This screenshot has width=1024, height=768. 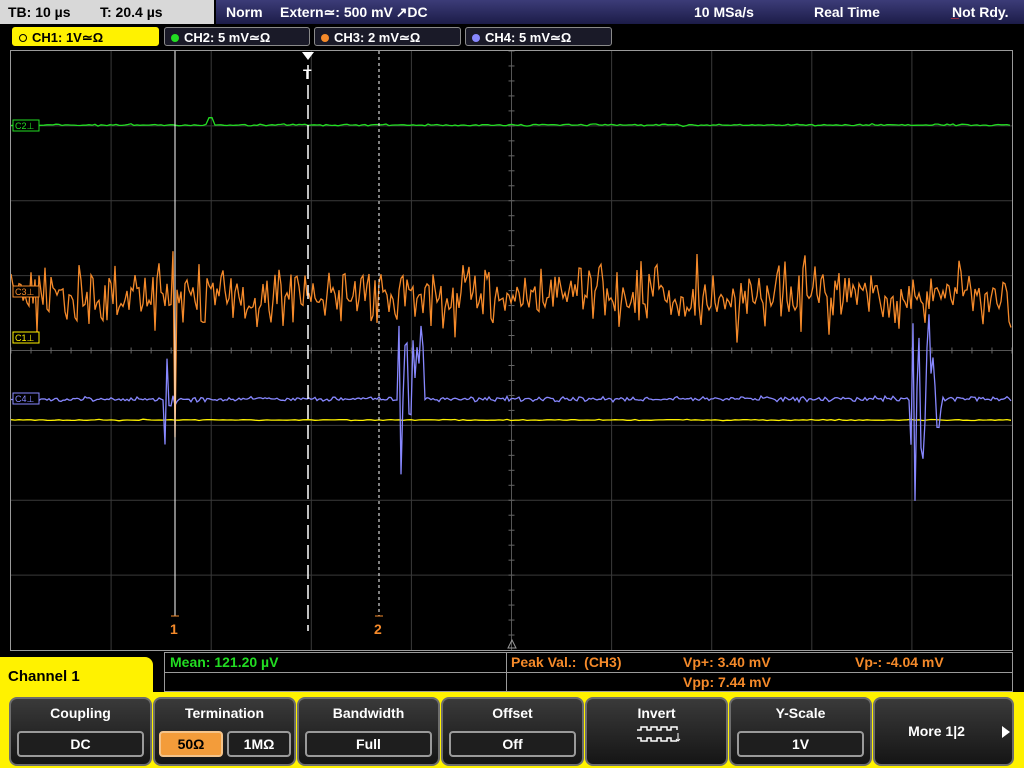 I want to click on more-softkey: More 1|2, so click(x=943, y=731).